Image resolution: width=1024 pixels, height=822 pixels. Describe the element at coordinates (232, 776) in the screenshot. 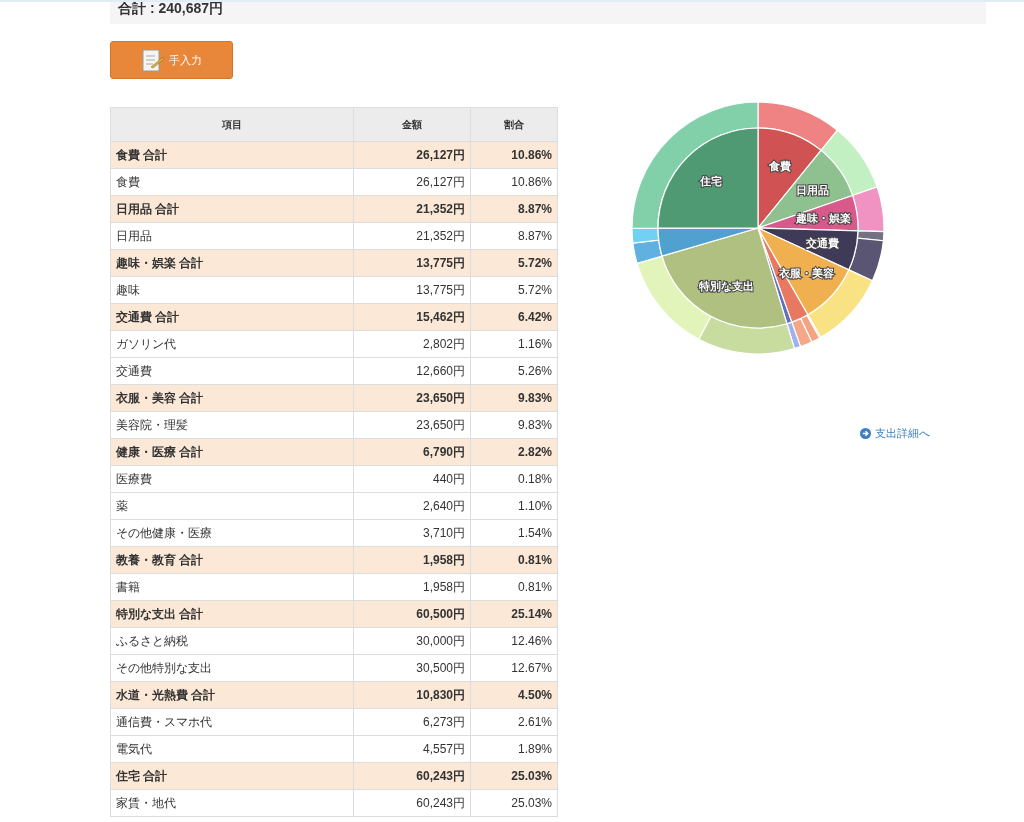

I see `table-cell: 住宅 合計` at that location.